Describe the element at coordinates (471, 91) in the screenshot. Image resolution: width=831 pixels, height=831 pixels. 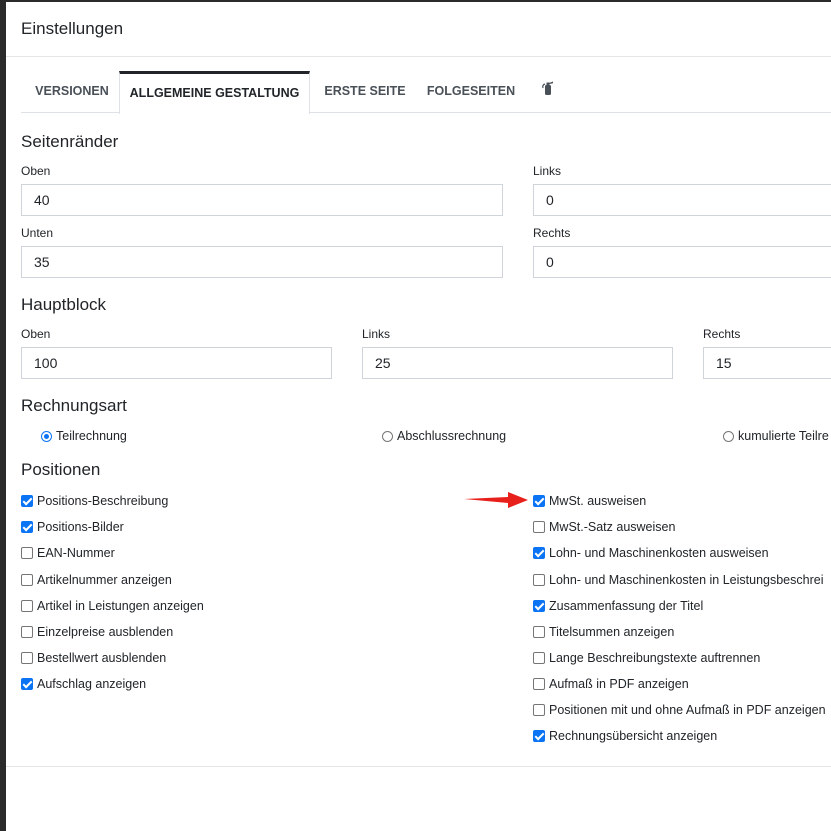
I see `tab-folgeseiten: FOLGESEITEN` at that location.